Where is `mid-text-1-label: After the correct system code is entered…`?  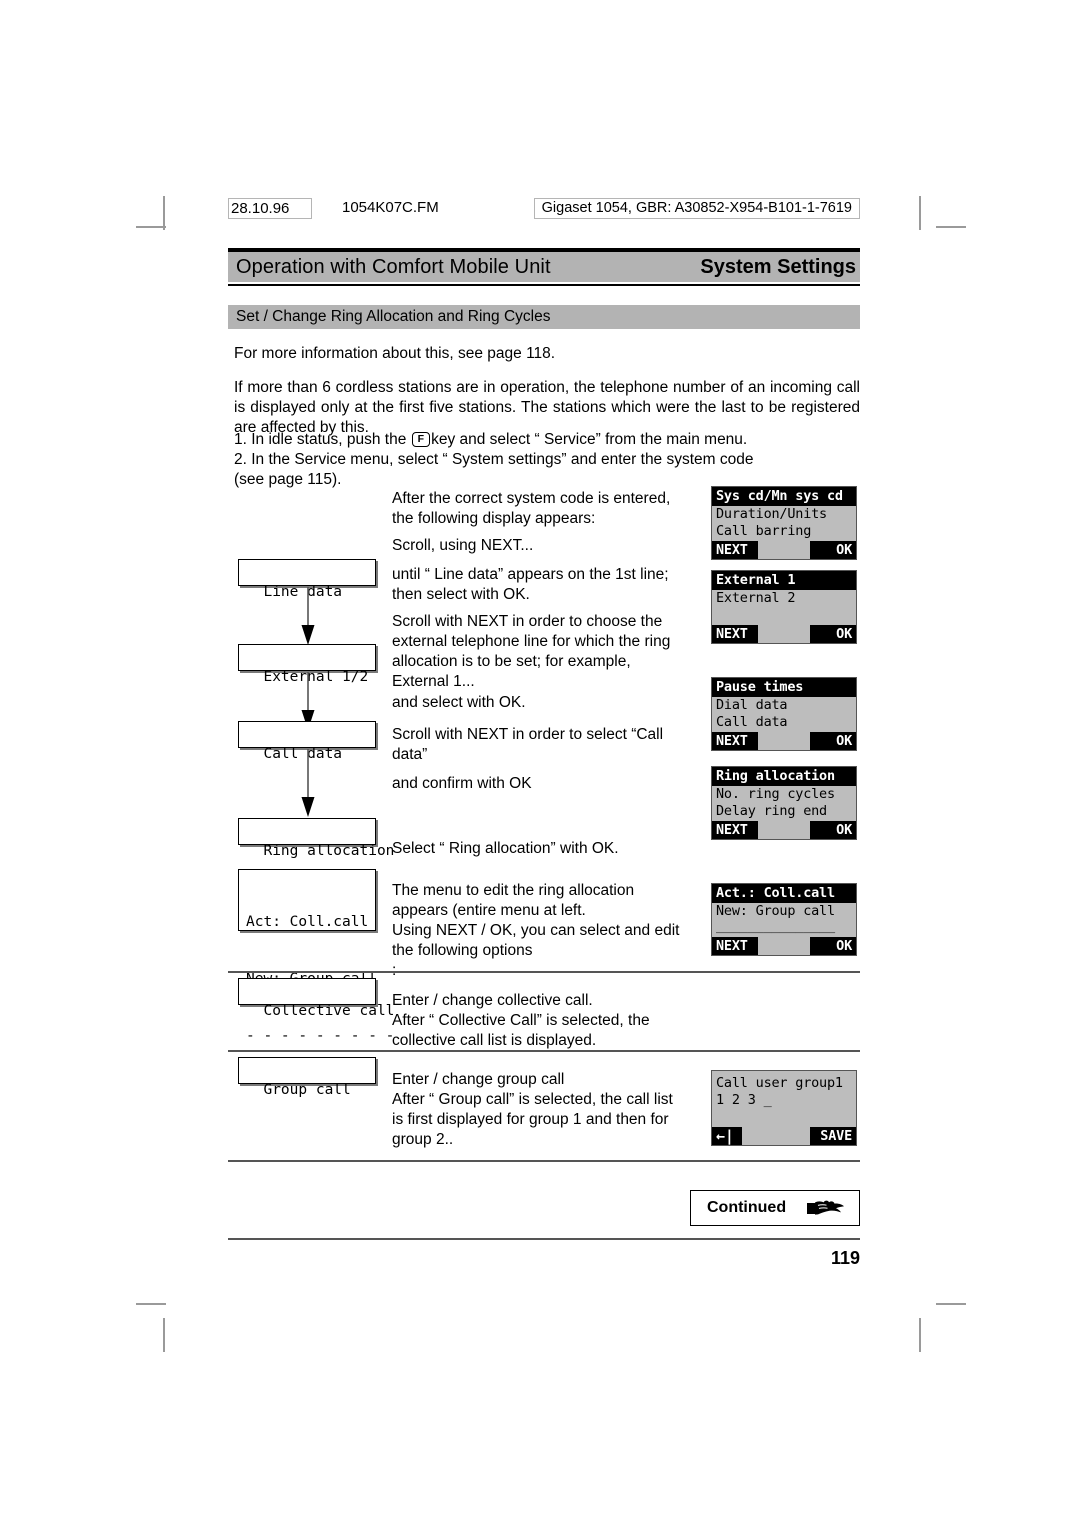
mid-text-1-label: After the correct system code is entered… is located at coordinates (531, 508).